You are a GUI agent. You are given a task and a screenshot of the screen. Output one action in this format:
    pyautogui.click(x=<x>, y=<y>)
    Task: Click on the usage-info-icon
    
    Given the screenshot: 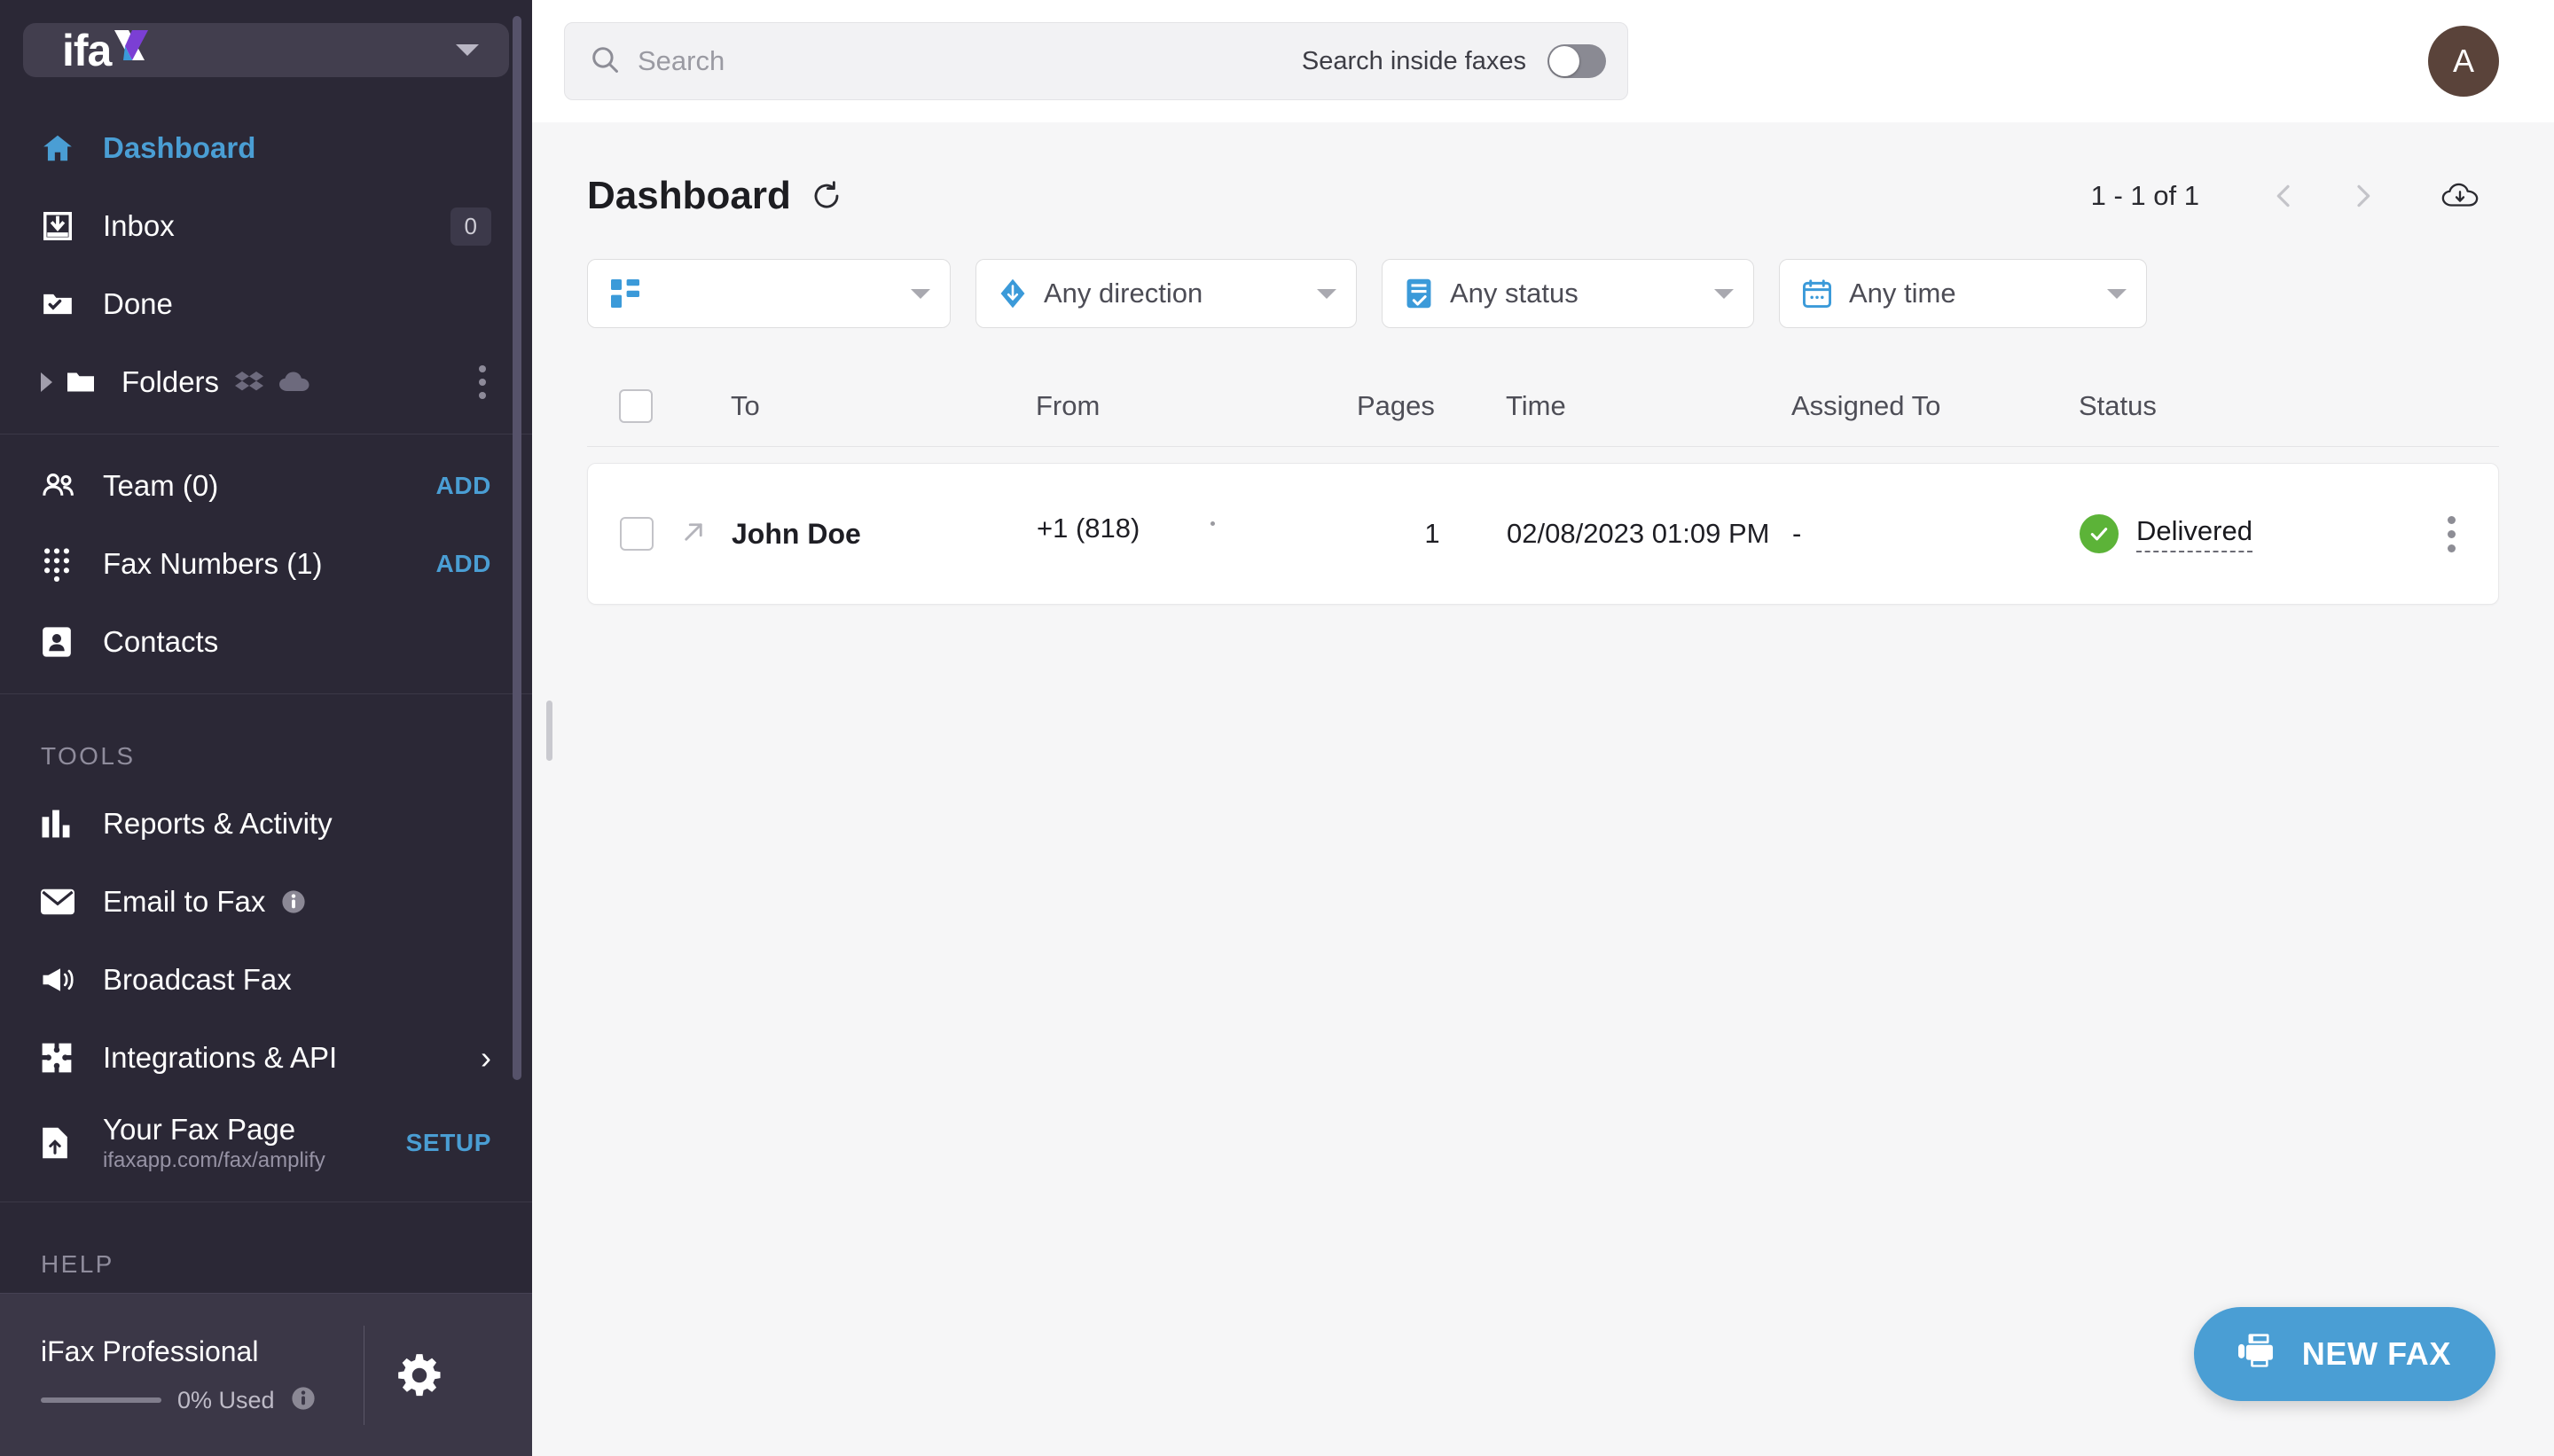 What is the action you would take?
    pyautogui.click(x=303, y=1400)
    